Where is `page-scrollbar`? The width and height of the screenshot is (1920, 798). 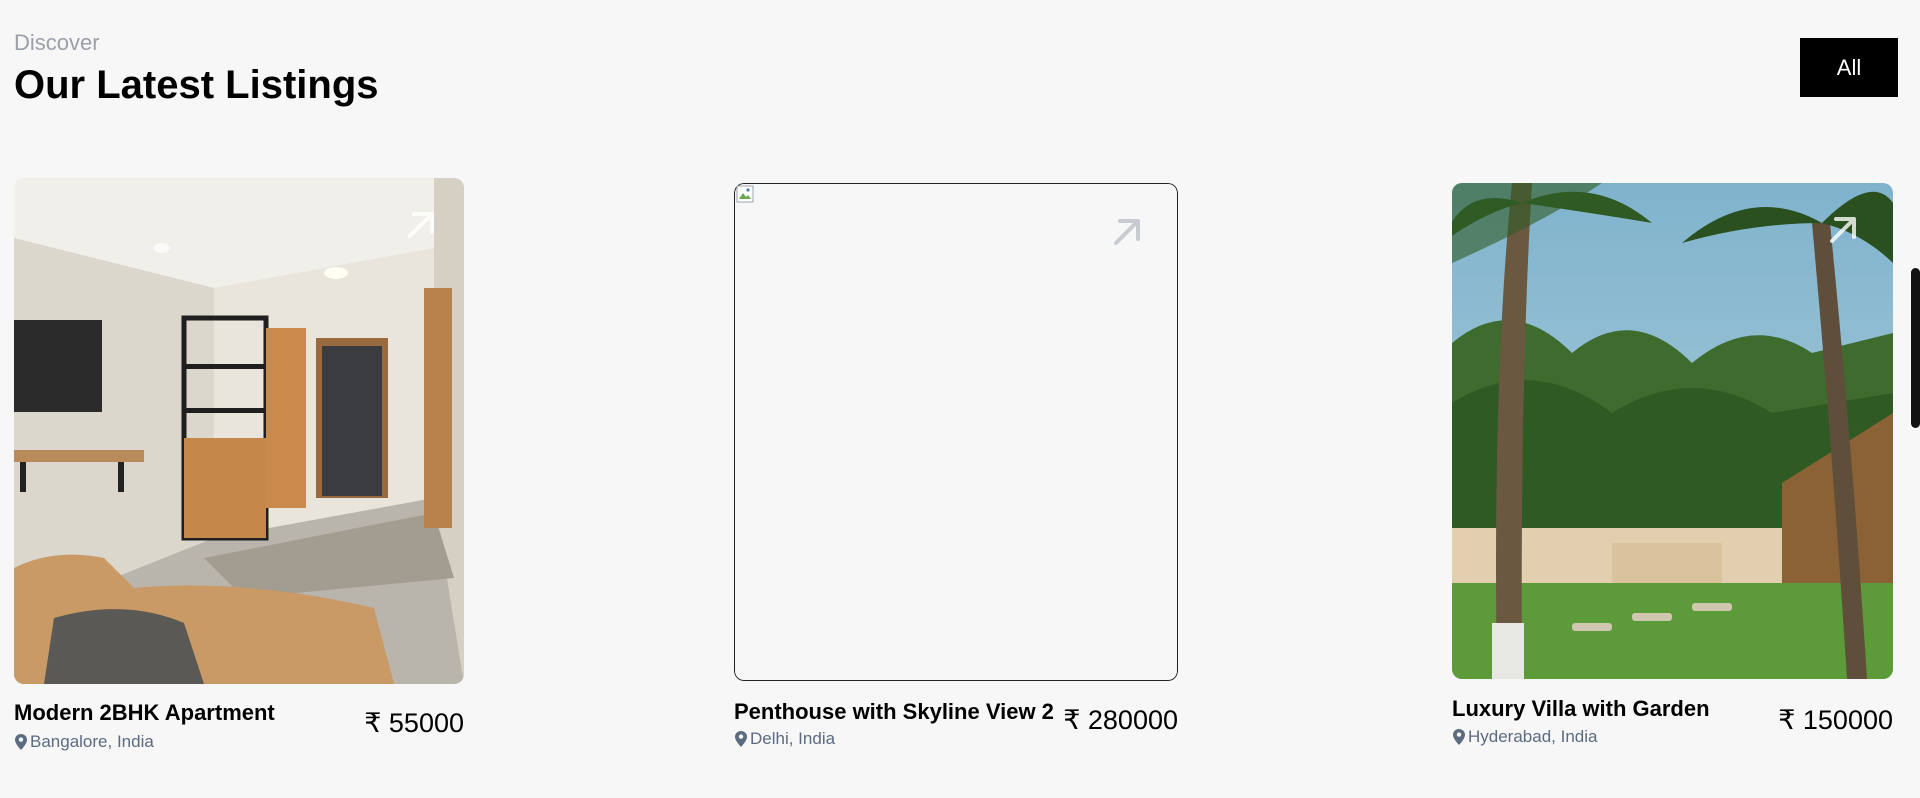 page-scrollbar is located at coordinates (1915, 348).